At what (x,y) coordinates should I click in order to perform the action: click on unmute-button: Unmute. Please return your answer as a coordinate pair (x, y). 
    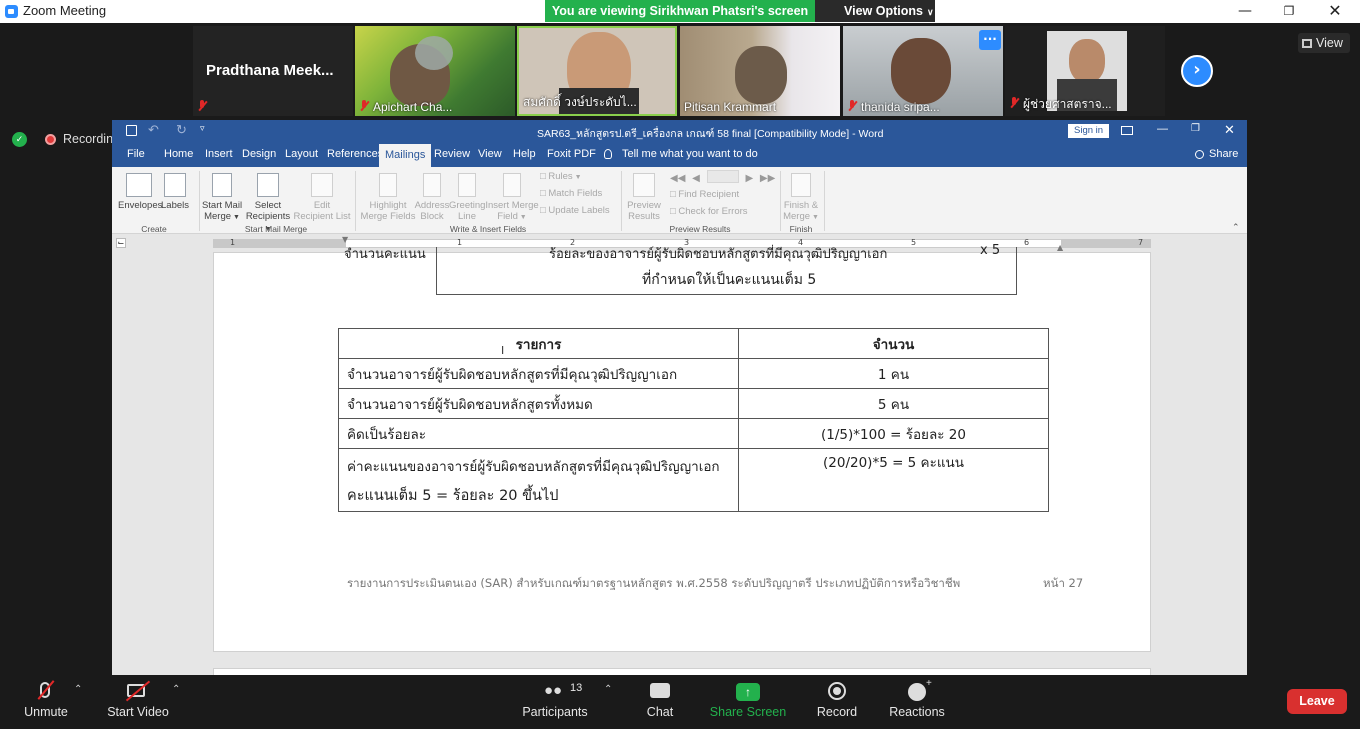
    Looking at the image, I should click on (46, 702).